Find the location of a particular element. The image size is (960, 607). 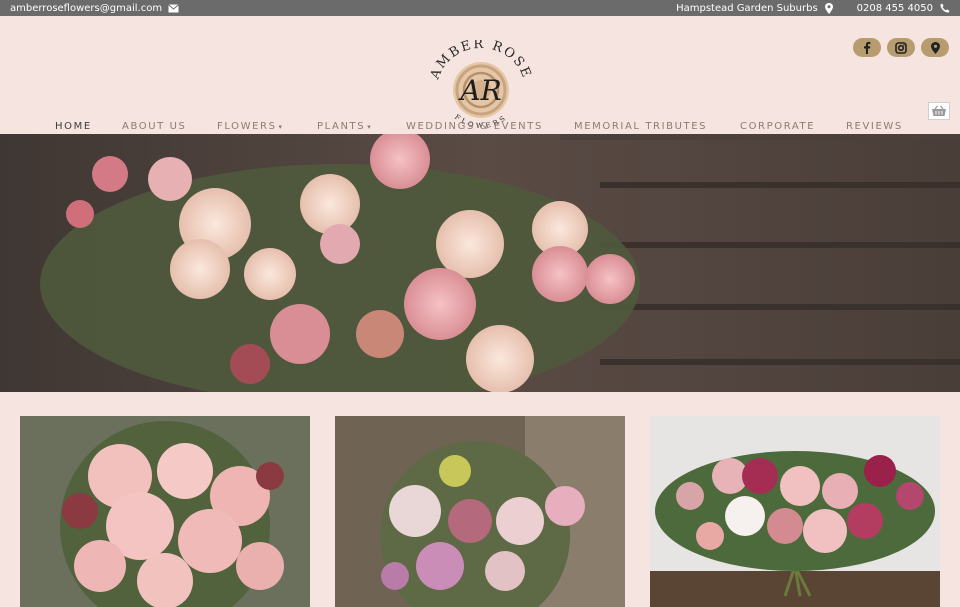

location-text: Hampstead Garden Suburbs is located at coordinates (747, 8).